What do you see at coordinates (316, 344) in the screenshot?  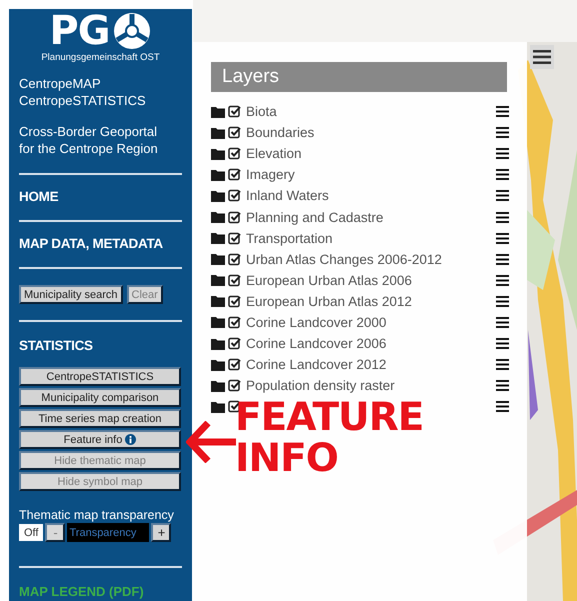 I see `layer-name: Corine Landcover 2006` at bounding box center [316, 344].